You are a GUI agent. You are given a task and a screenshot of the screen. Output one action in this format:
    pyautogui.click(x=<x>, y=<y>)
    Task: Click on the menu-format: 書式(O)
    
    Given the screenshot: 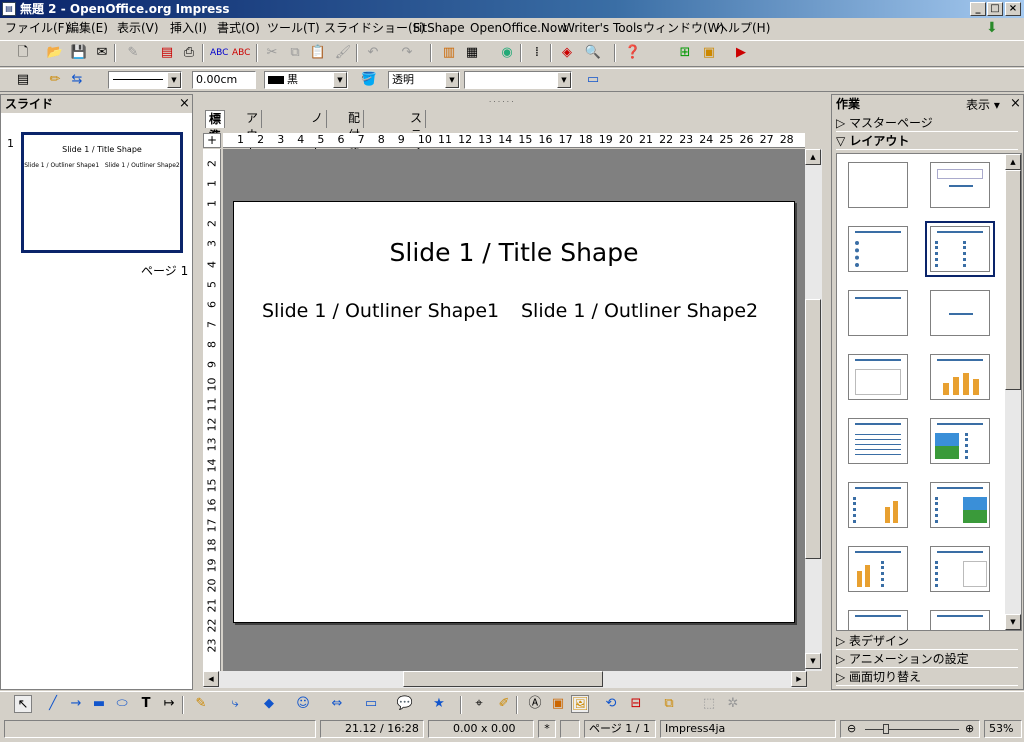 What is the action you would take?
    pyautogui.click(x=238, y=28)
    